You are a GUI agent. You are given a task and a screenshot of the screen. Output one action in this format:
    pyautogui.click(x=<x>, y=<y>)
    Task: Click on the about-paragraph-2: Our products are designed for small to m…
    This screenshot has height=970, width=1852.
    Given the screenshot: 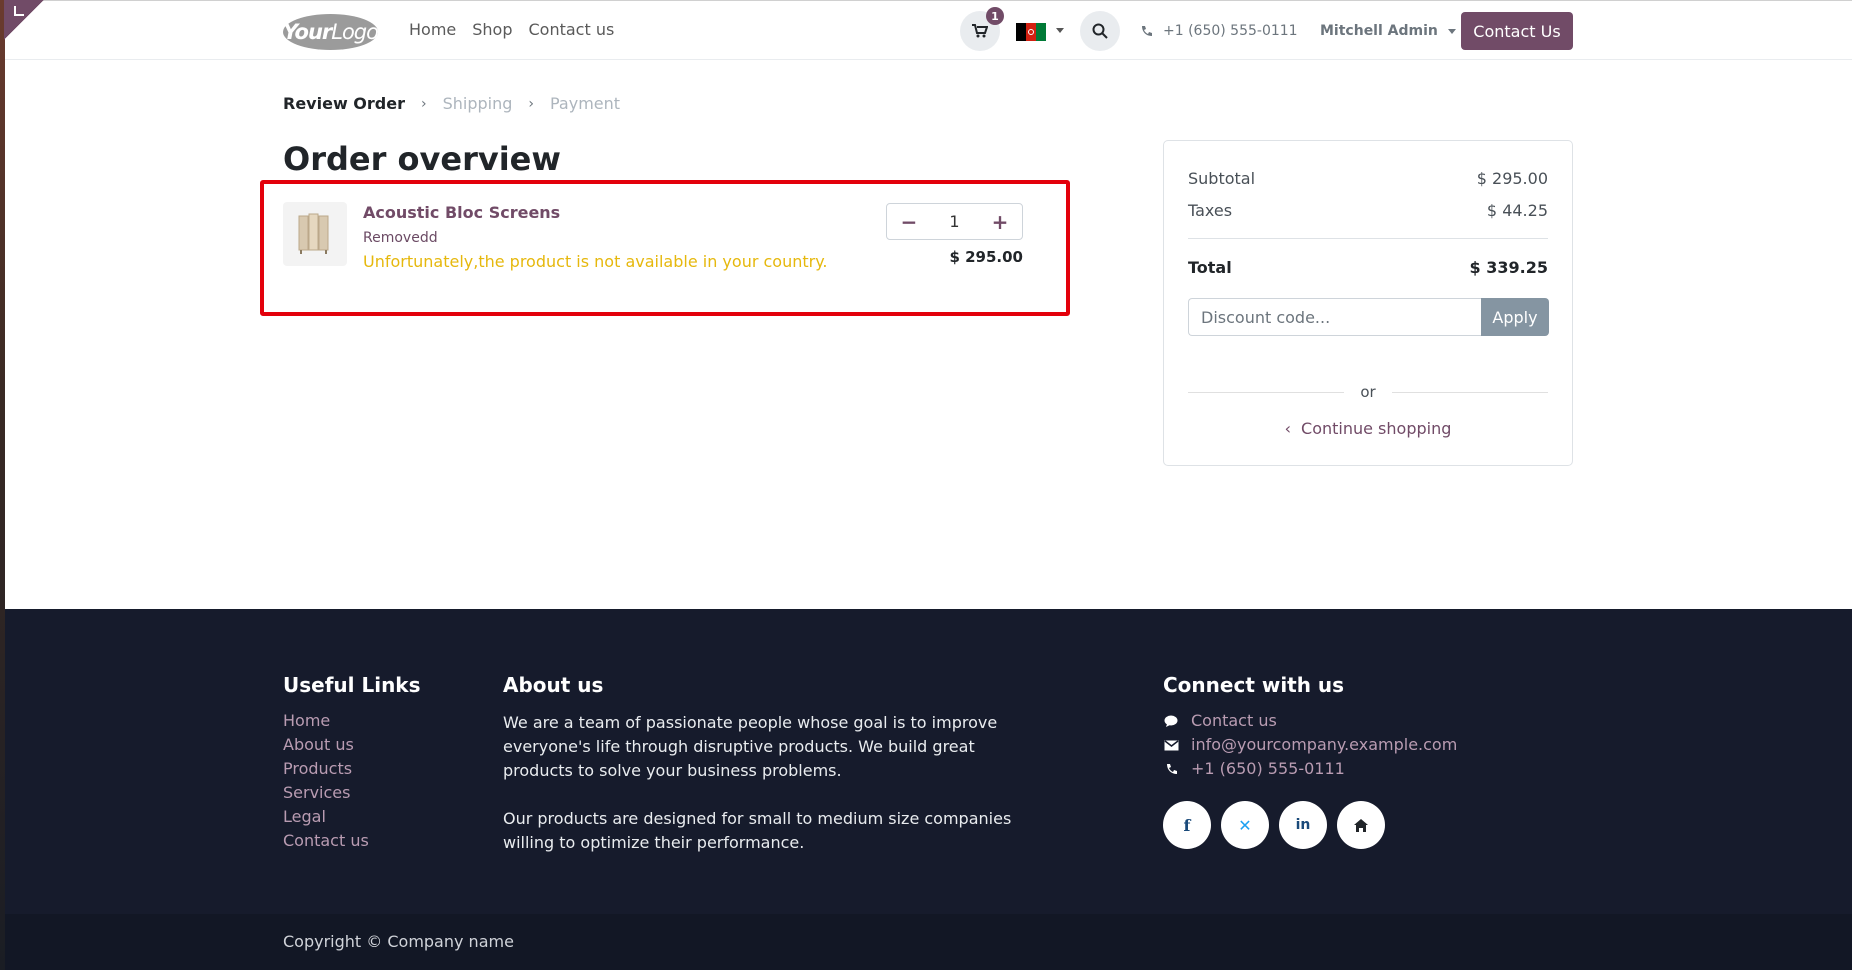 What is the action you would take?
    pyautogui.click(x=757, y=830)
    